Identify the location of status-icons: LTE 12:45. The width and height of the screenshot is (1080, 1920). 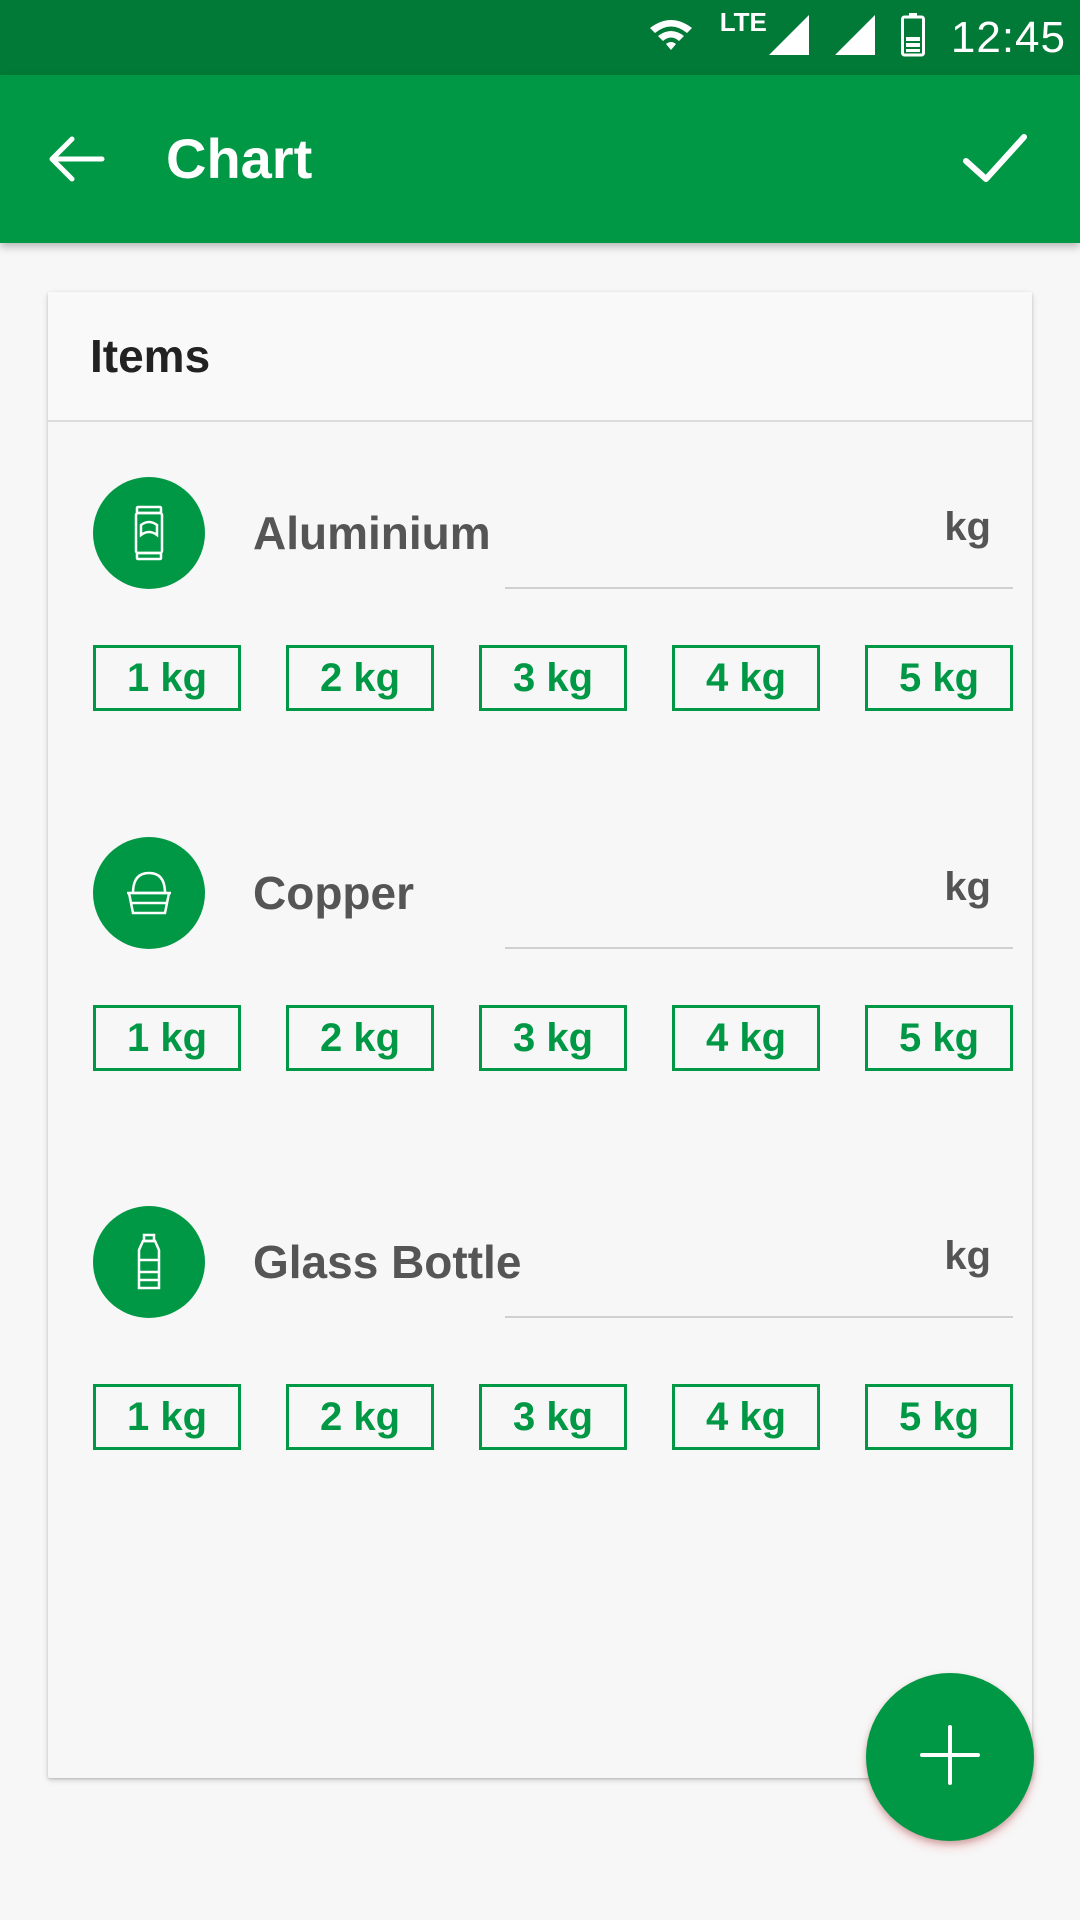
(857, 37).